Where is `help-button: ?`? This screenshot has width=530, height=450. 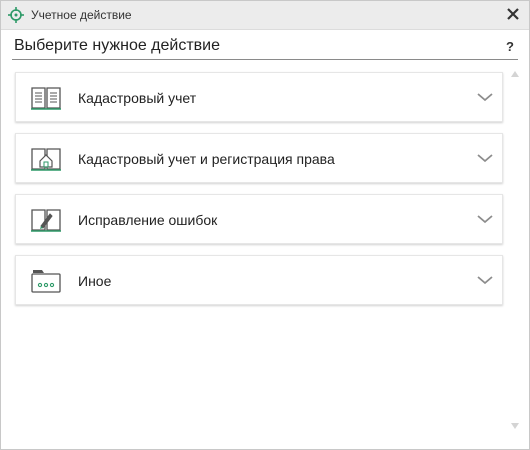
help-button: ? is located at coordinates (510, 46).